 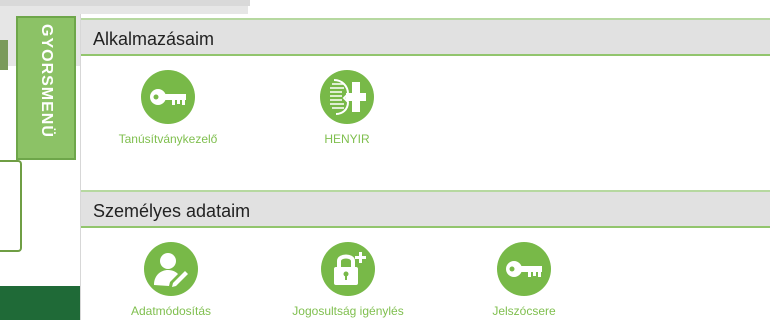 What do you see at coordinates (347, 139) in the screenshot?
I see `app-label: HENYIR` at bounding box center [347, 139].